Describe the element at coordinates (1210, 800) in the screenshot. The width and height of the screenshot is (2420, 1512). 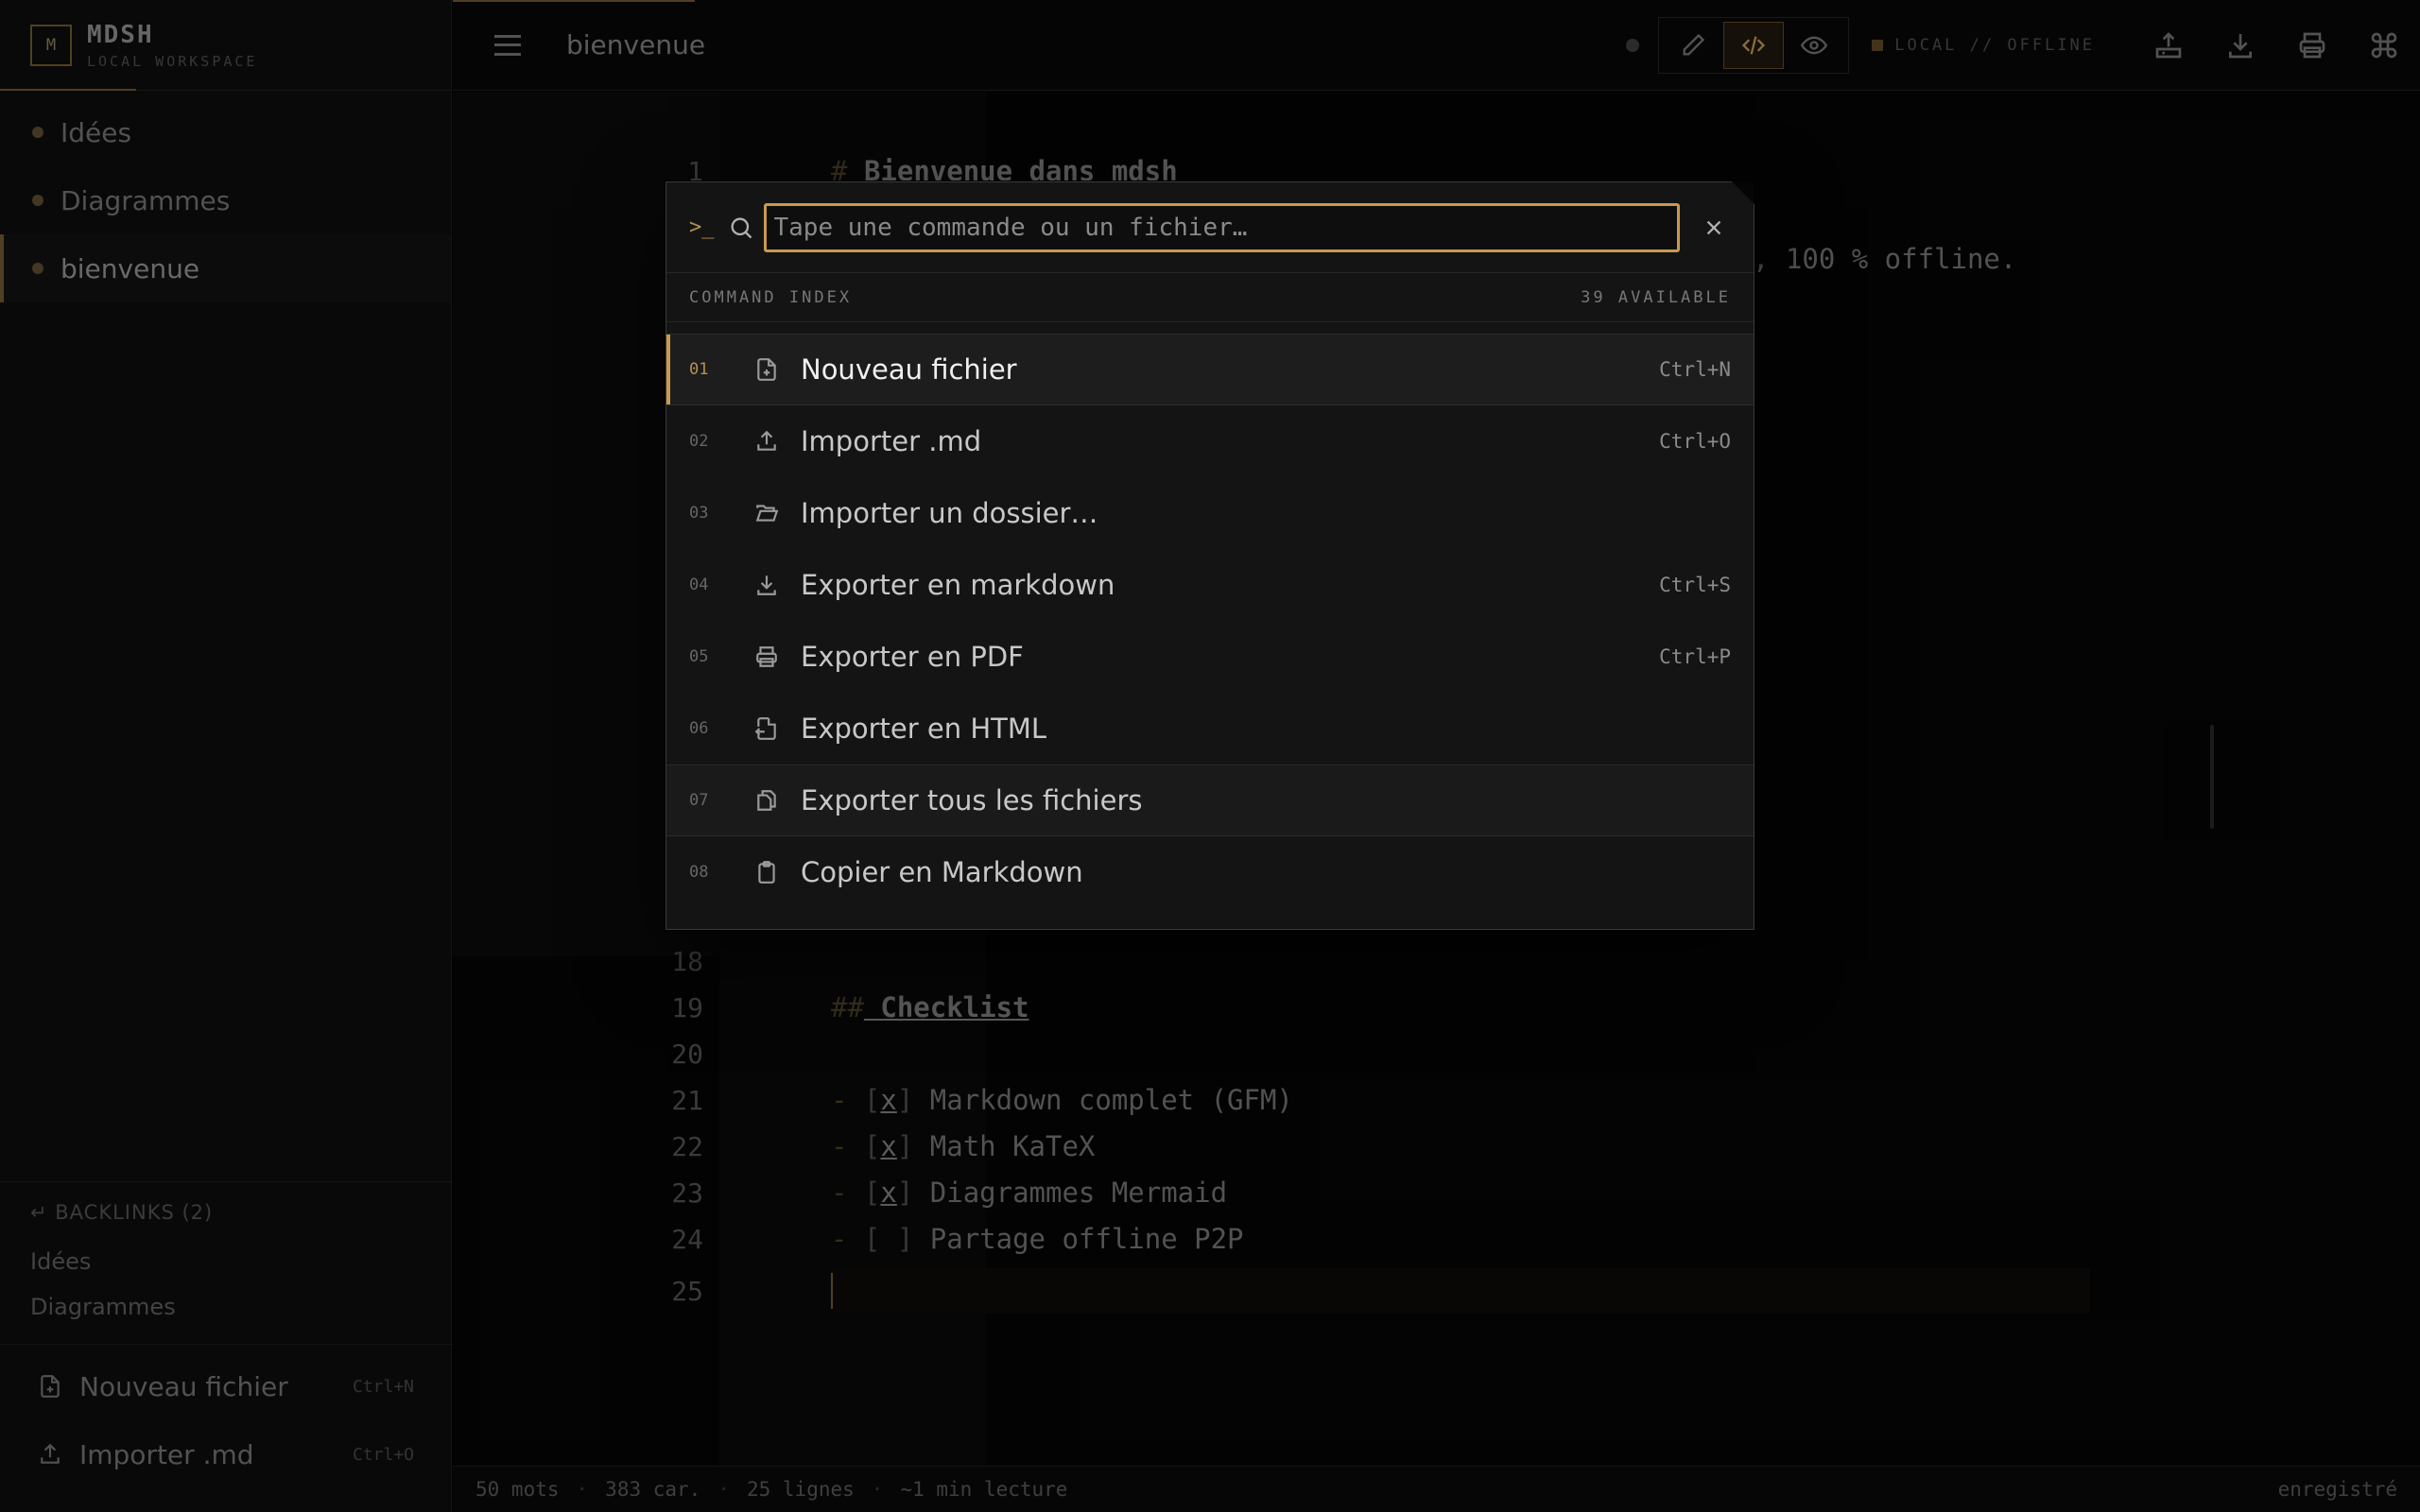
I see `command-item: 07 Exporter tous les fichiers` at that location.